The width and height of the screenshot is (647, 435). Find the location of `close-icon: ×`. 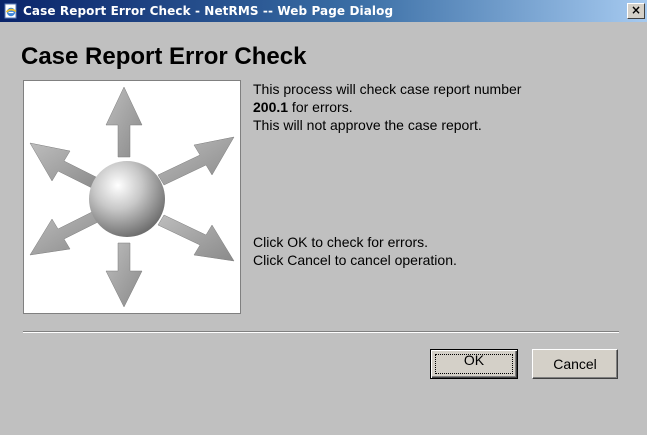

close-icon: × is located at coordinates (636, 10).